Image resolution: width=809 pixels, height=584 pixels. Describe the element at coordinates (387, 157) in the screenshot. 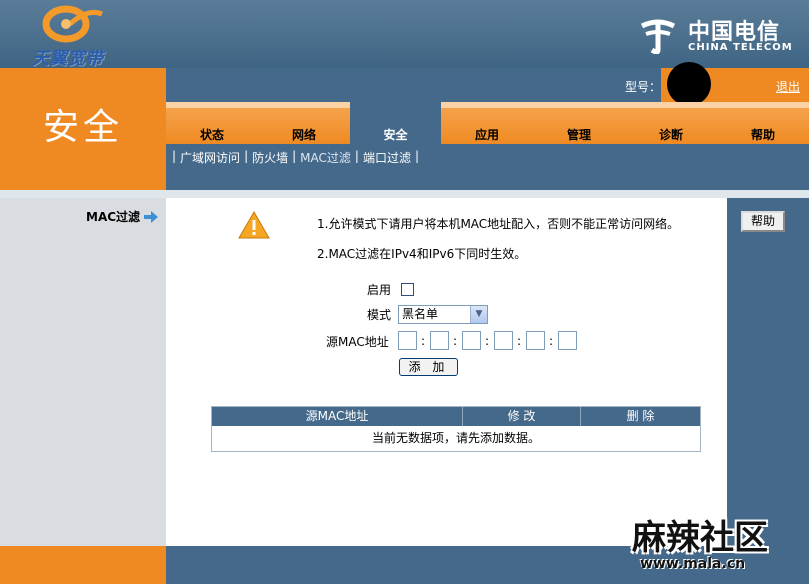

I see `subnav-port-filter: 端口过滤` at that location.